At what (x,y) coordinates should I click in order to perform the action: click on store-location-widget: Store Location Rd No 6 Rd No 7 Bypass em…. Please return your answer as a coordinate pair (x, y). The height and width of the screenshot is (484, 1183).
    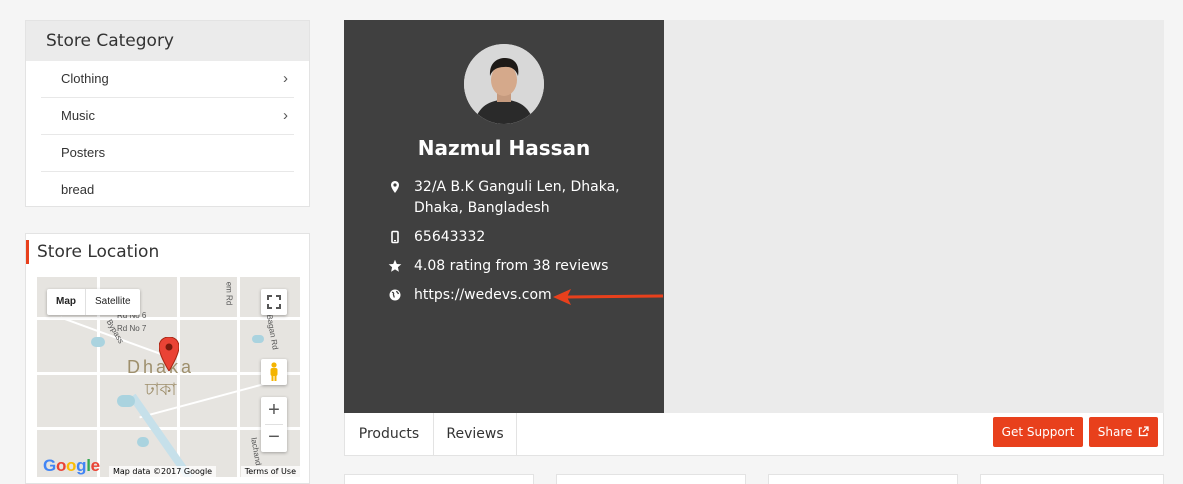
    Looking at the image, I should click on (167, 358).